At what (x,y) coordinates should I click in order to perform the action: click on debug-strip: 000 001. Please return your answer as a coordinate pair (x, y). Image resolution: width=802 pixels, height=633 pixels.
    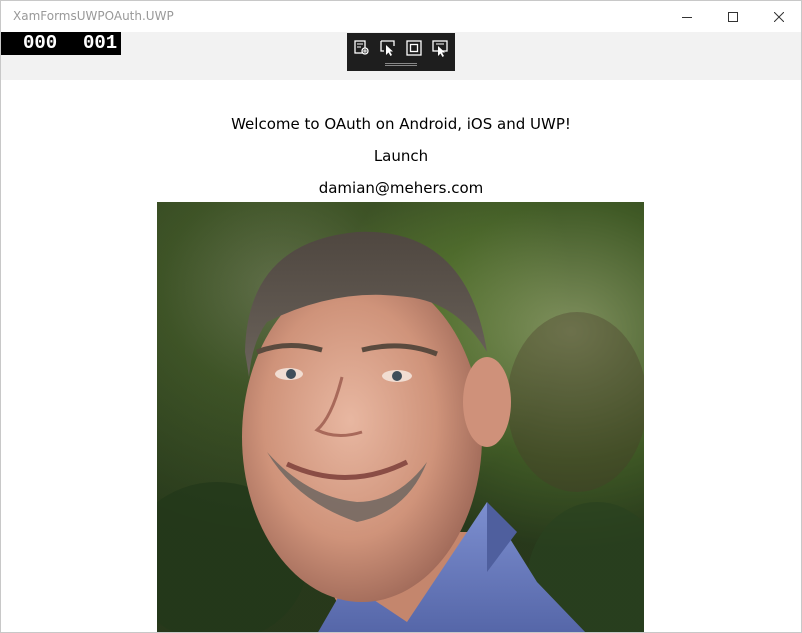
    Looking at the image, I should click on (401, 56).